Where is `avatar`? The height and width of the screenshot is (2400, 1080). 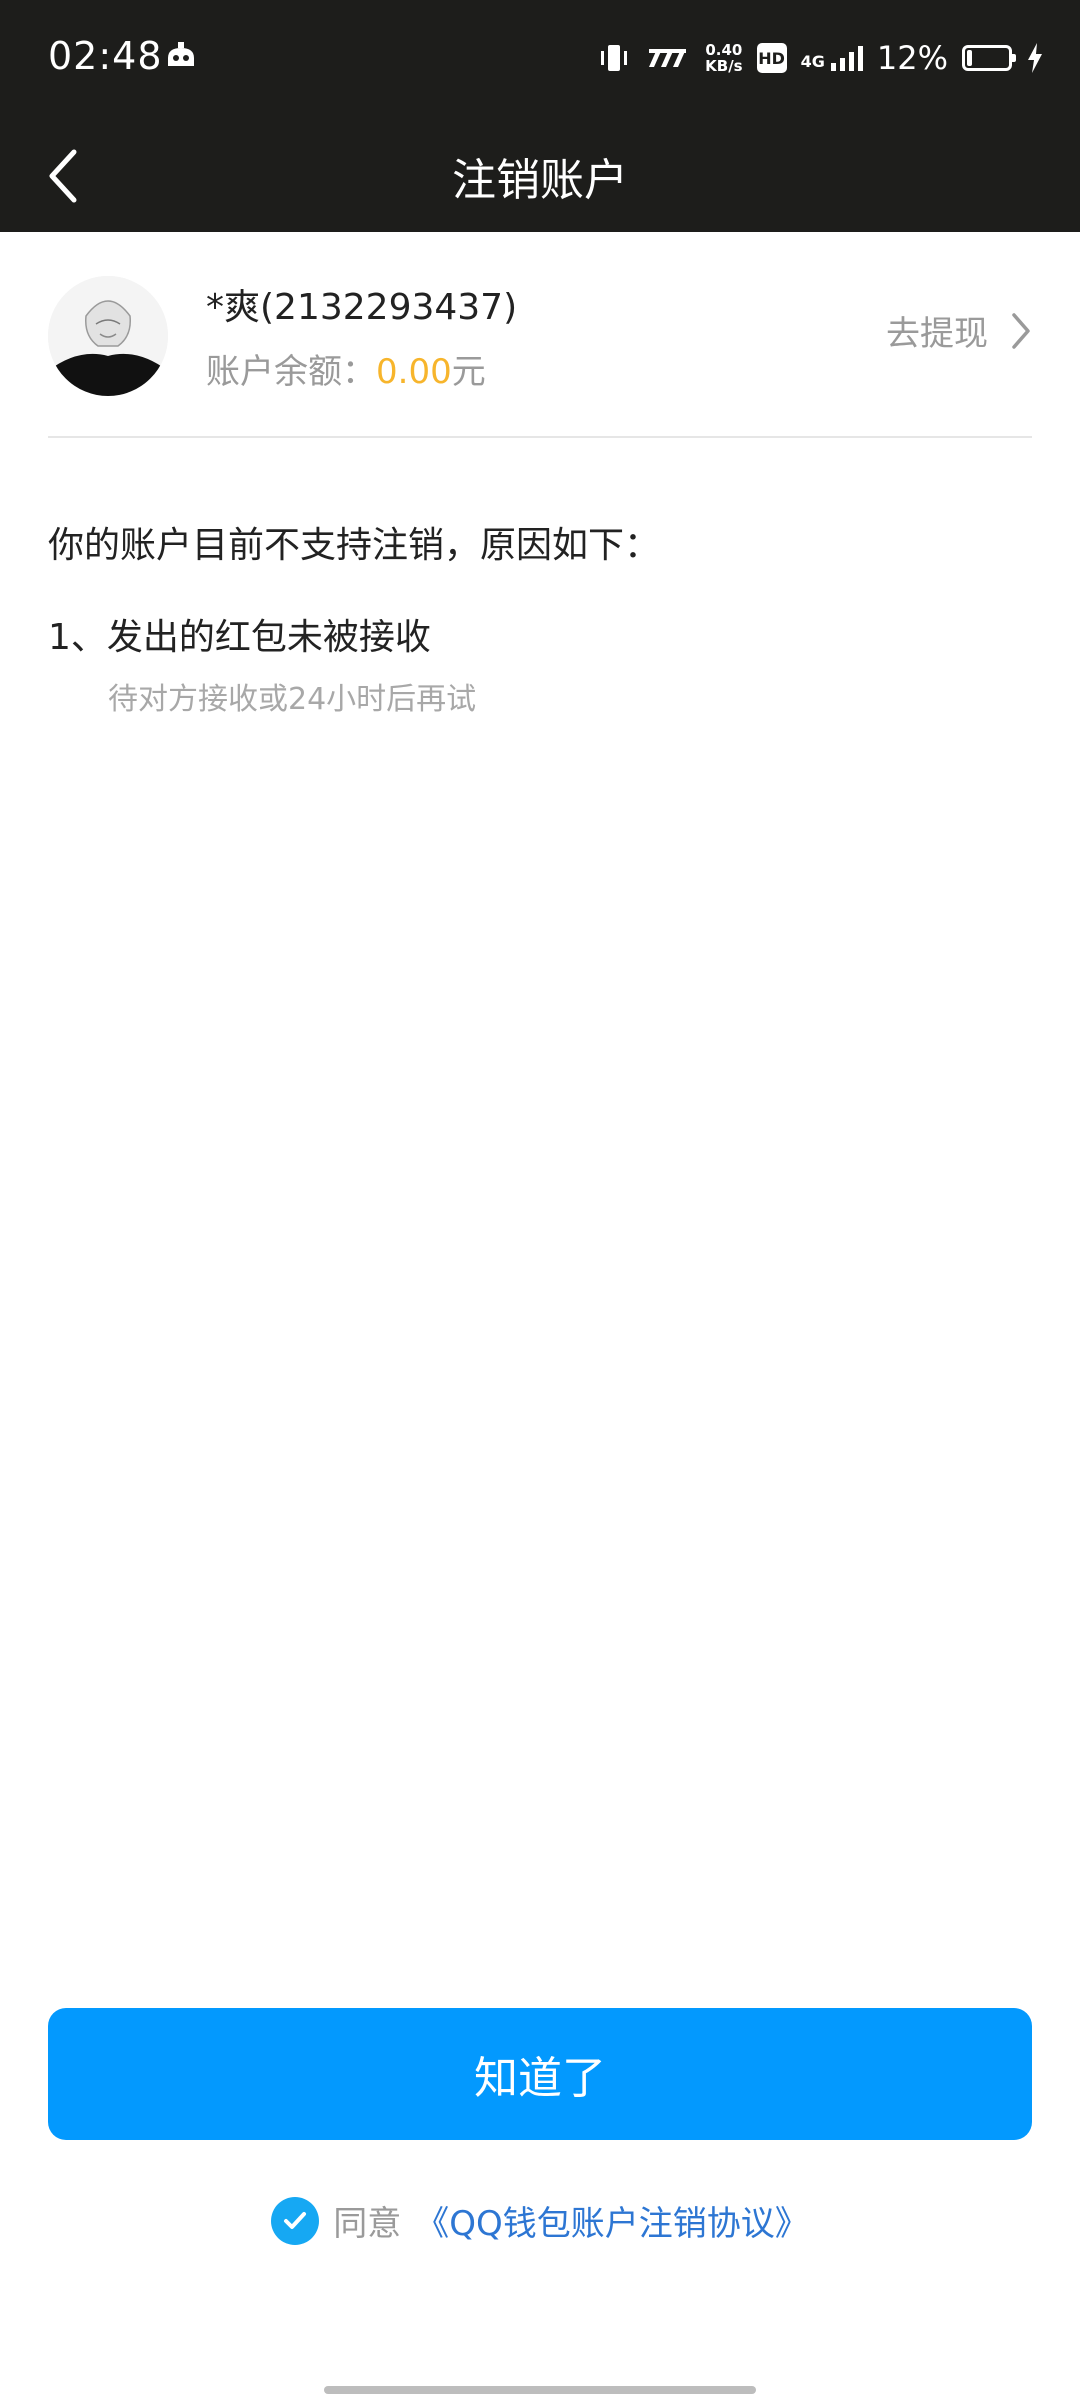
avatar is located at coordinates (108, 336).